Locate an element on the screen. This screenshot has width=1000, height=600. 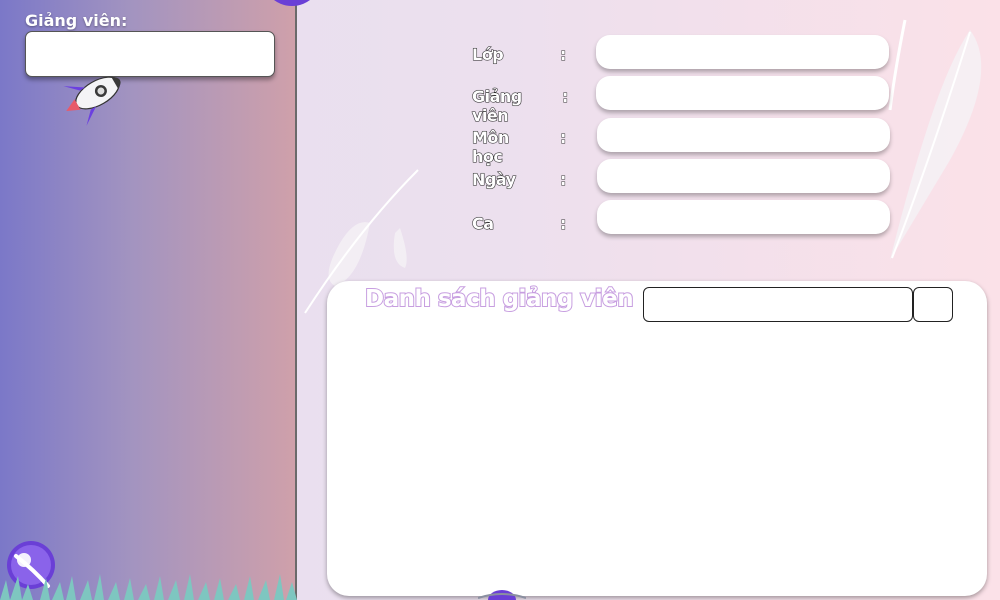
search-button is located at coordinates (933, 304).